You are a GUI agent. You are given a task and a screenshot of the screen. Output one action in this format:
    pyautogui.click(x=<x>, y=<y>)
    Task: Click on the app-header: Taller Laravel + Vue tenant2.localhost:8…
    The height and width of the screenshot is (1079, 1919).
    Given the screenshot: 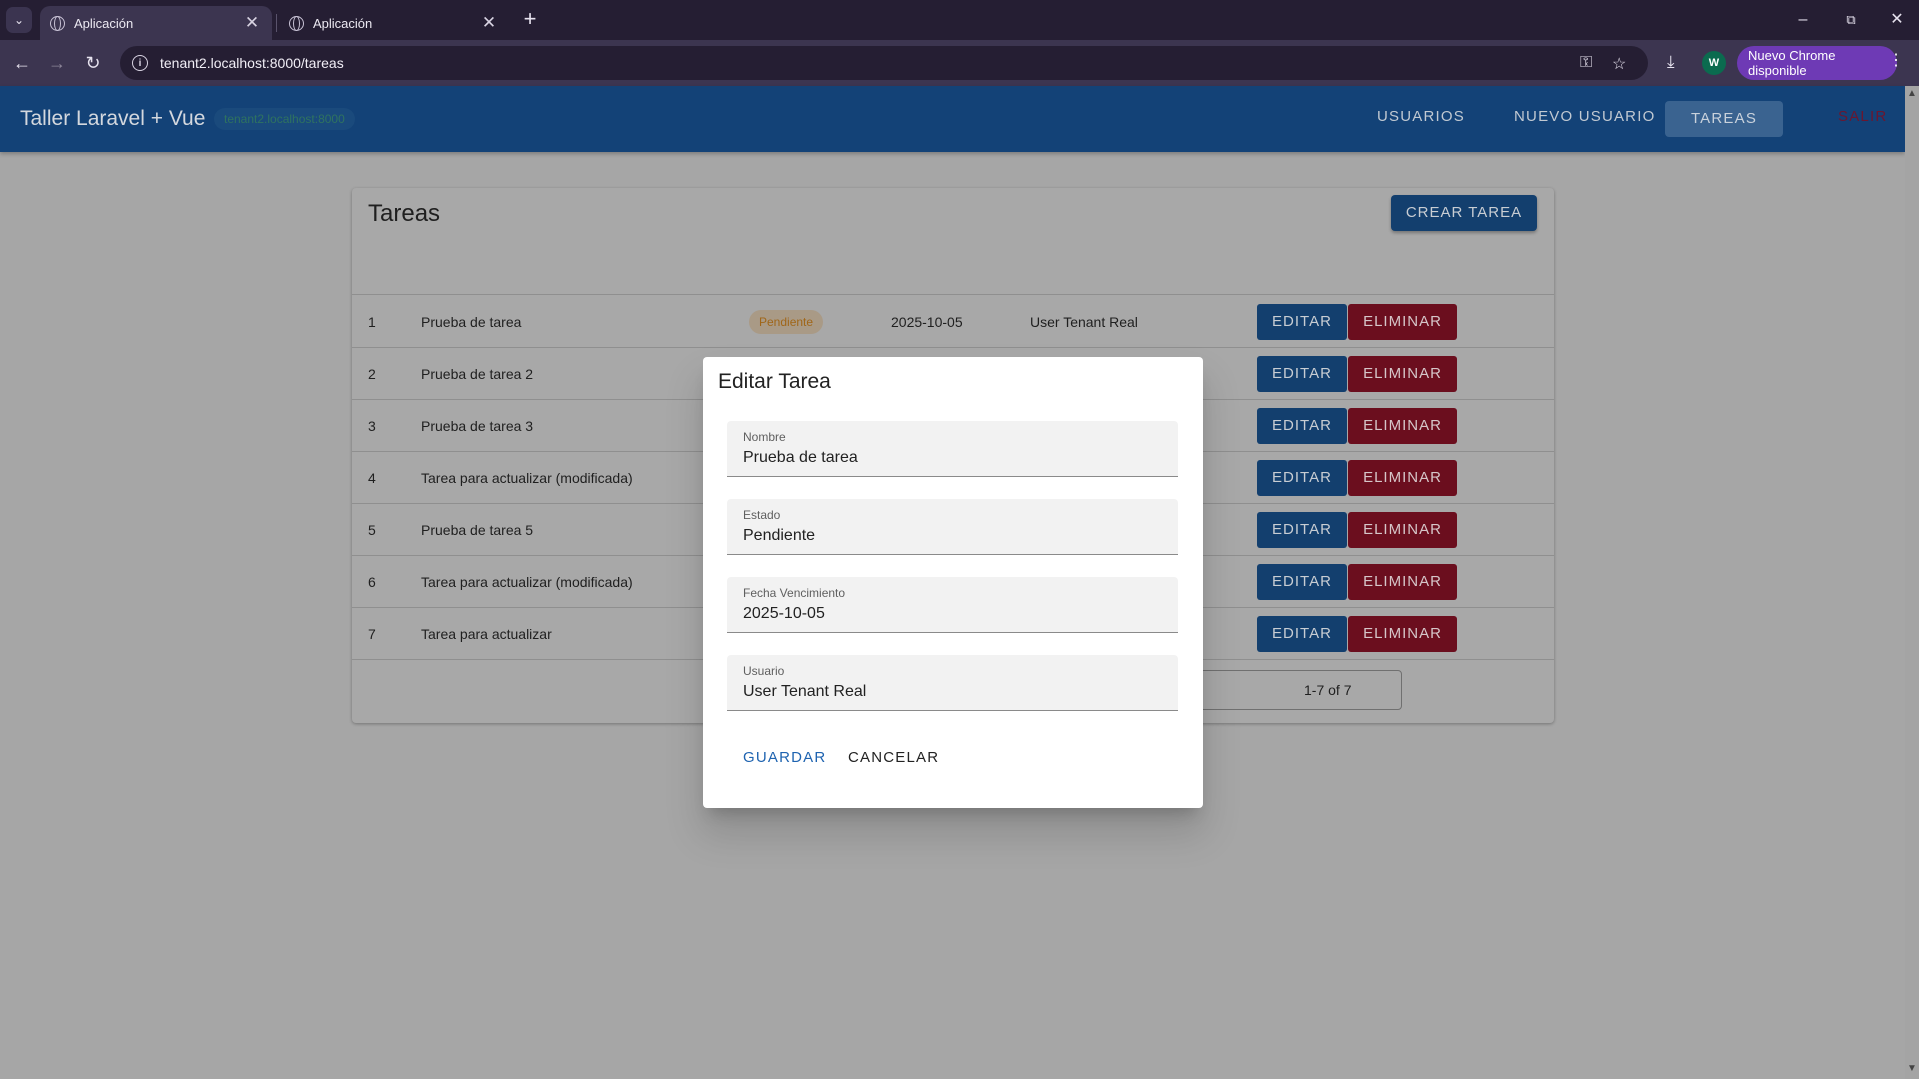 What is the action you would take?
    pyautogui.click(x=952, y=119)
    